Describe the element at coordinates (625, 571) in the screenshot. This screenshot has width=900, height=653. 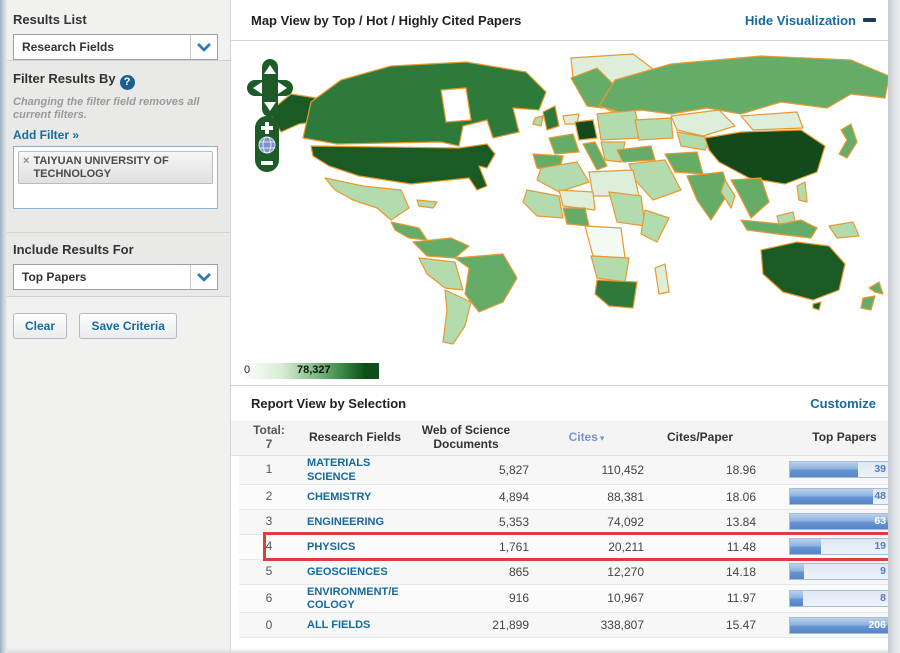
I see `row-cites: 12,270` at that location.